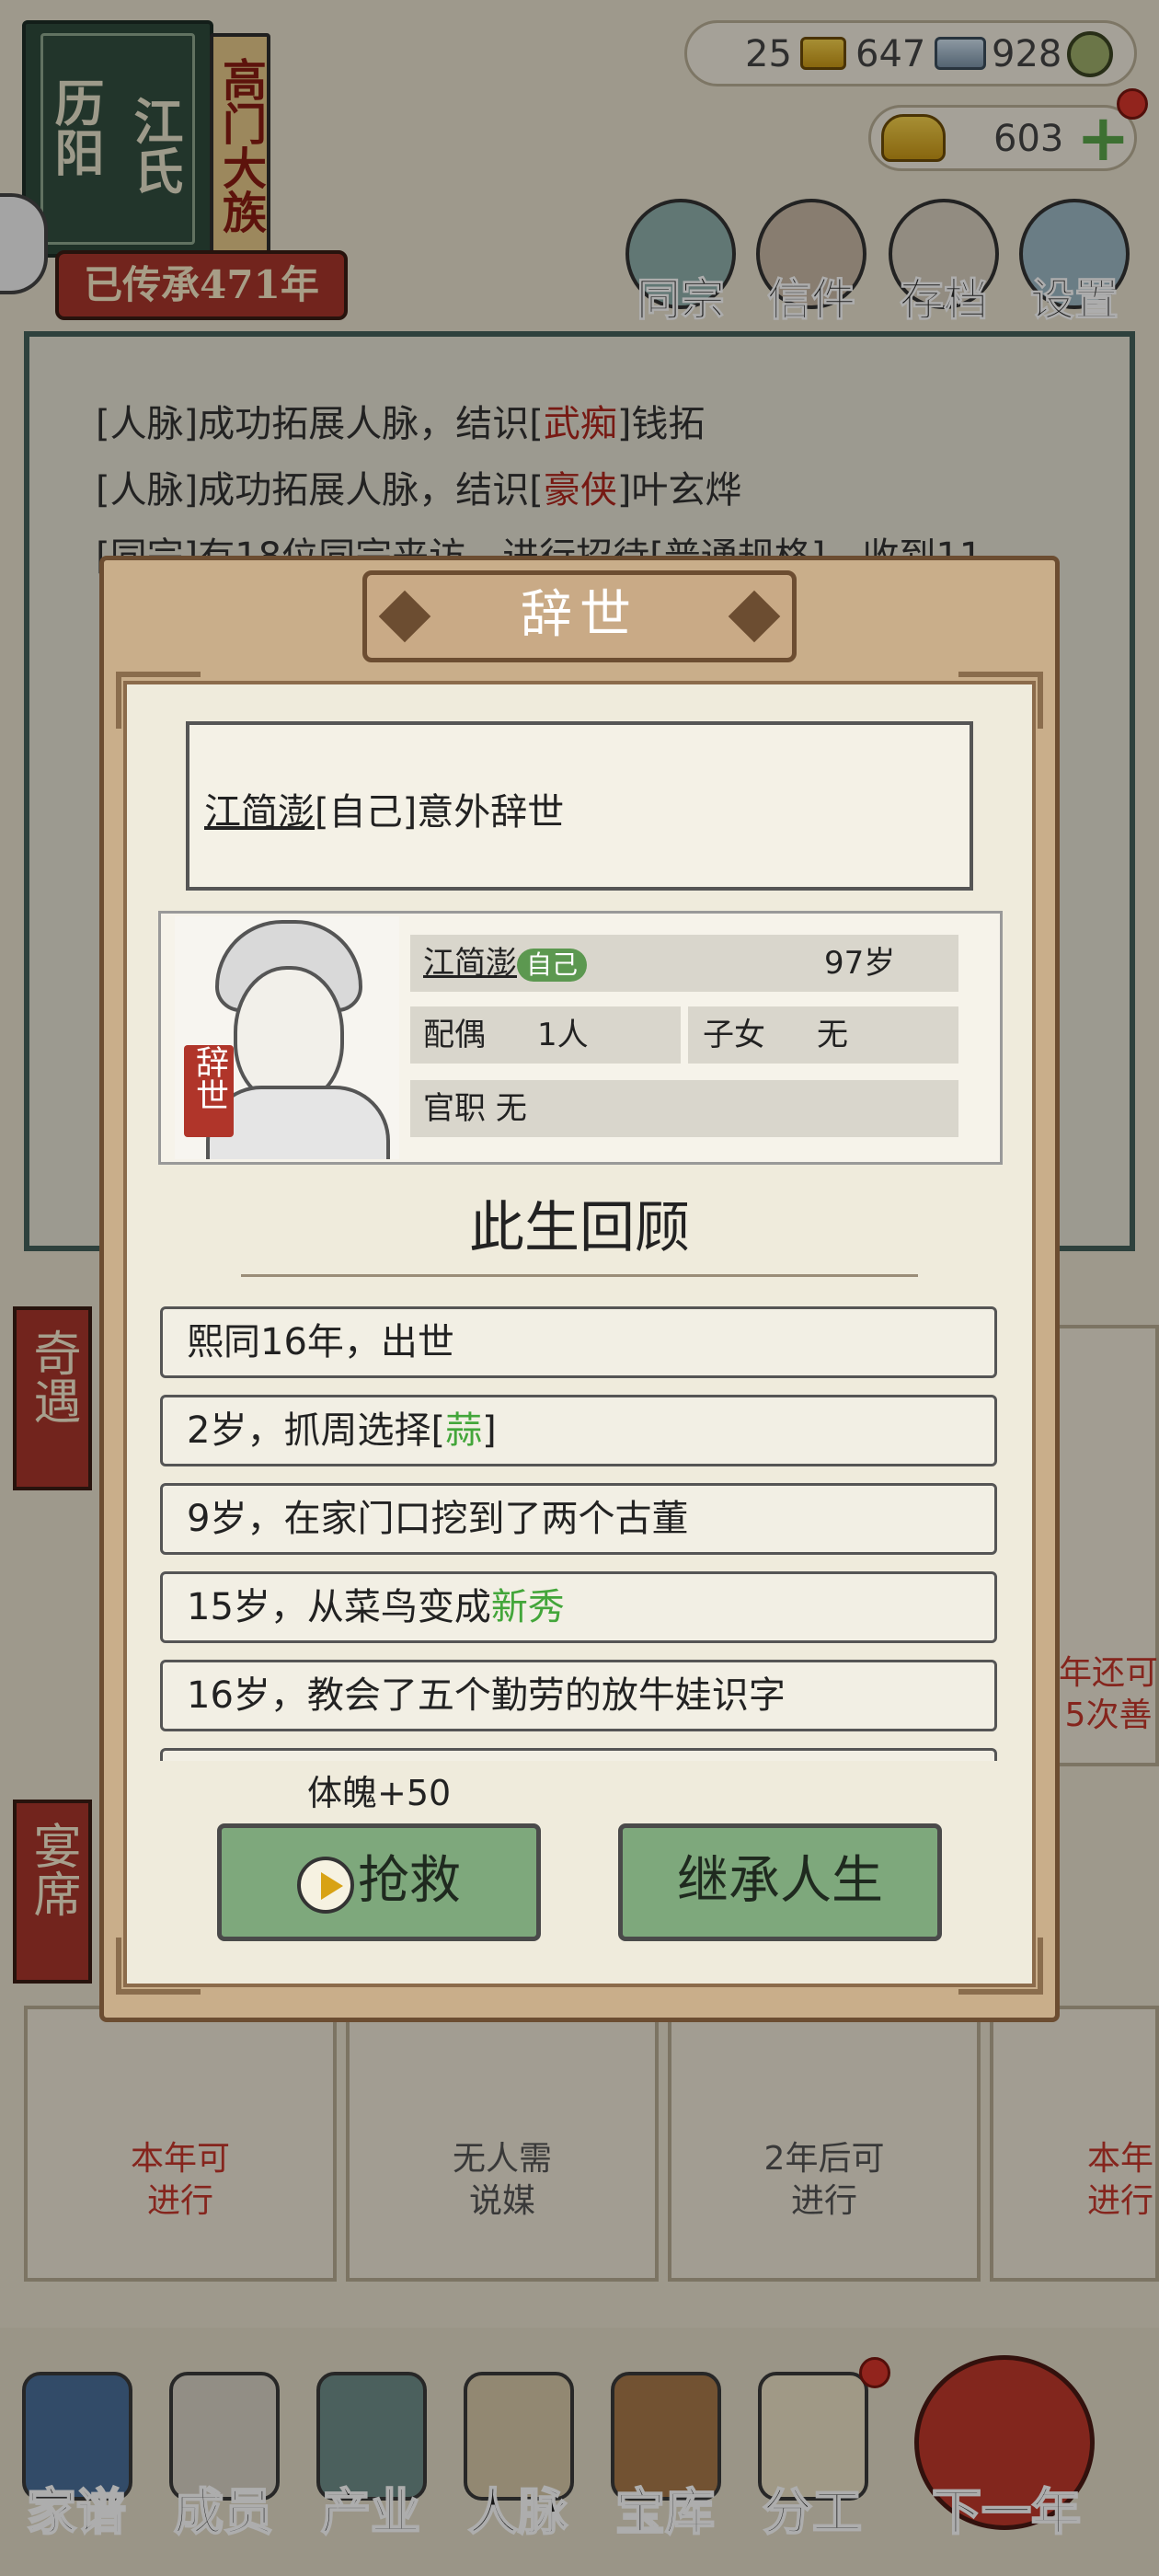 The width and height of the screenshot is (1159, 2576). Describe the element at coordinates (579, 1267) in the screenshot. I see `review-divider` at that location.